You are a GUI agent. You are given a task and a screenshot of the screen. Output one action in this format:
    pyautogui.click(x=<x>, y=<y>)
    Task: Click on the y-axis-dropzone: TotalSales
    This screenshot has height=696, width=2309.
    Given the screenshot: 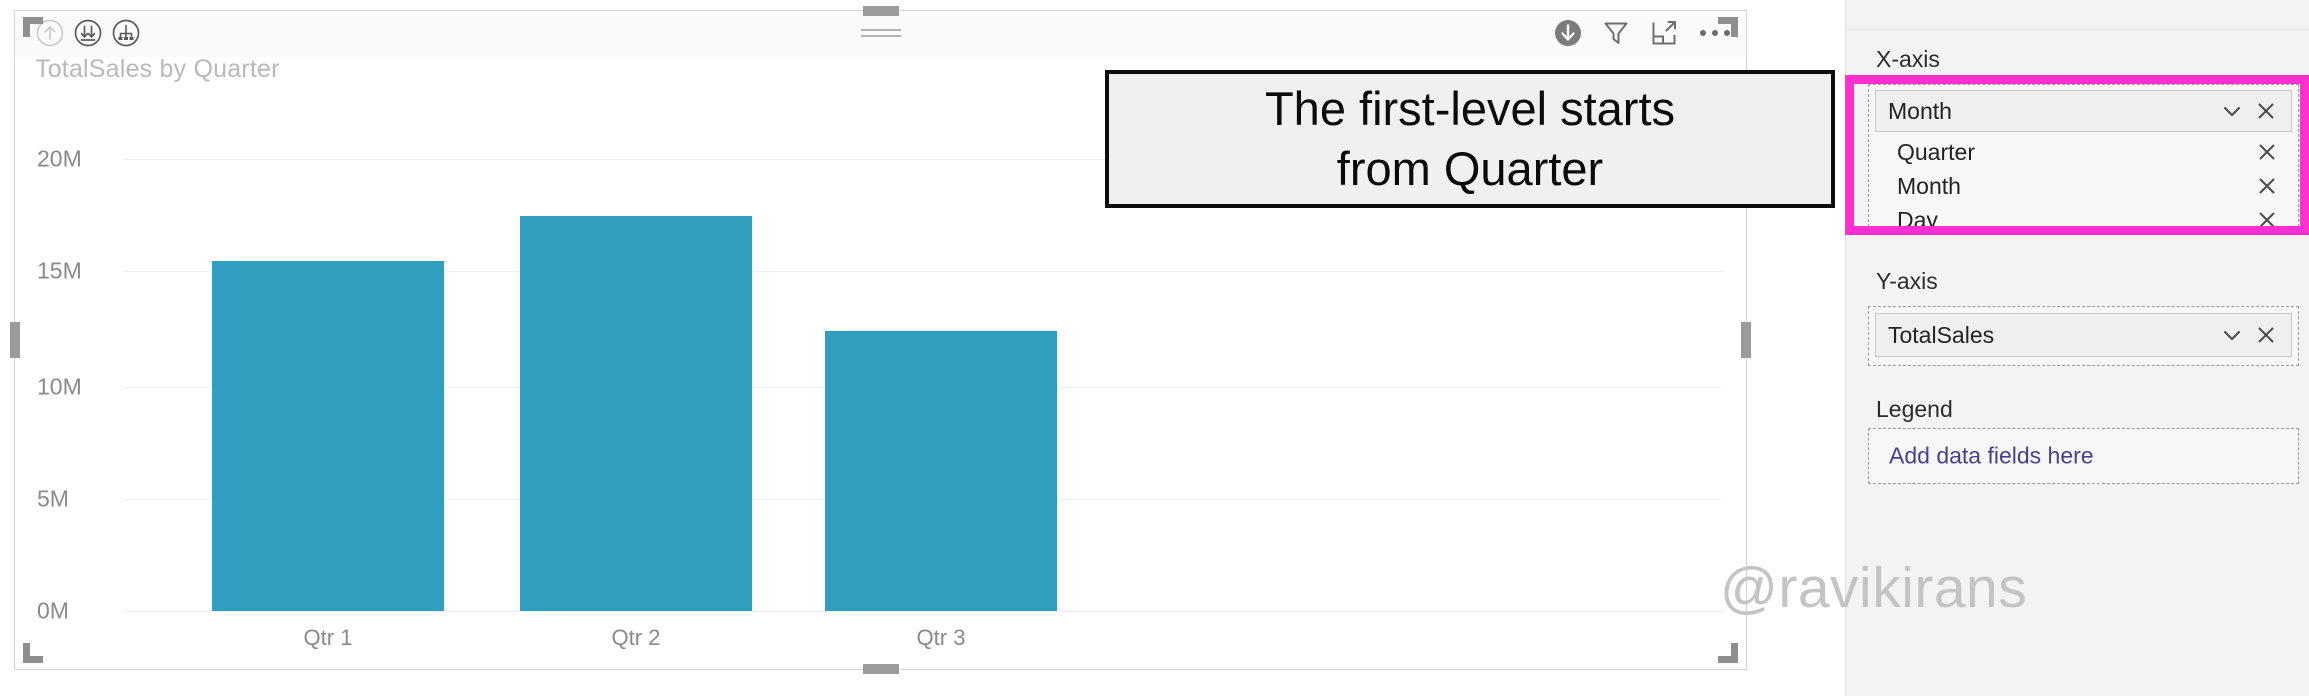 What is the action you would take?
    pyautogui.click(x=2083, y=336)
    